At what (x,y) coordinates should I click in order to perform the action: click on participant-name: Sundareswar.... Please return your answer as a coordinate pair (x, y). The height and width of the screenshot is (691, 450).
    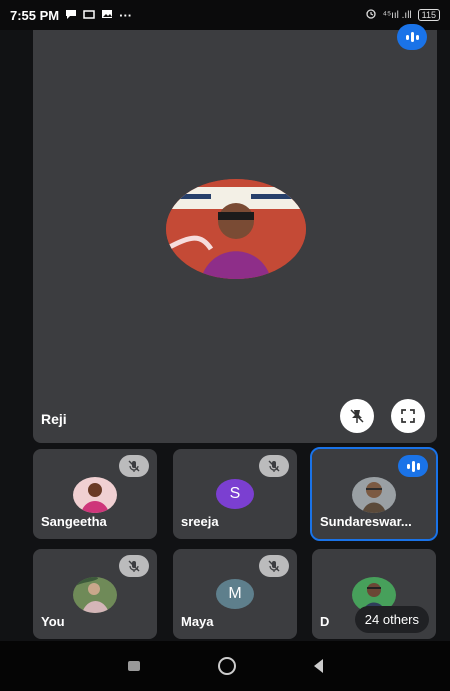
    Looking at the image, I should click on (366, 521).